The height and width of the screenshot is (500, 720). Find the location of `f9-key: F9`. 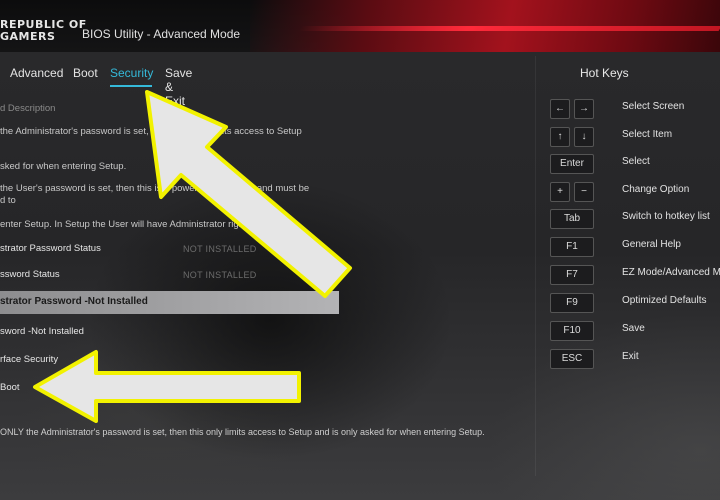

f9-key: F9 is located at coordinates (572, 303).